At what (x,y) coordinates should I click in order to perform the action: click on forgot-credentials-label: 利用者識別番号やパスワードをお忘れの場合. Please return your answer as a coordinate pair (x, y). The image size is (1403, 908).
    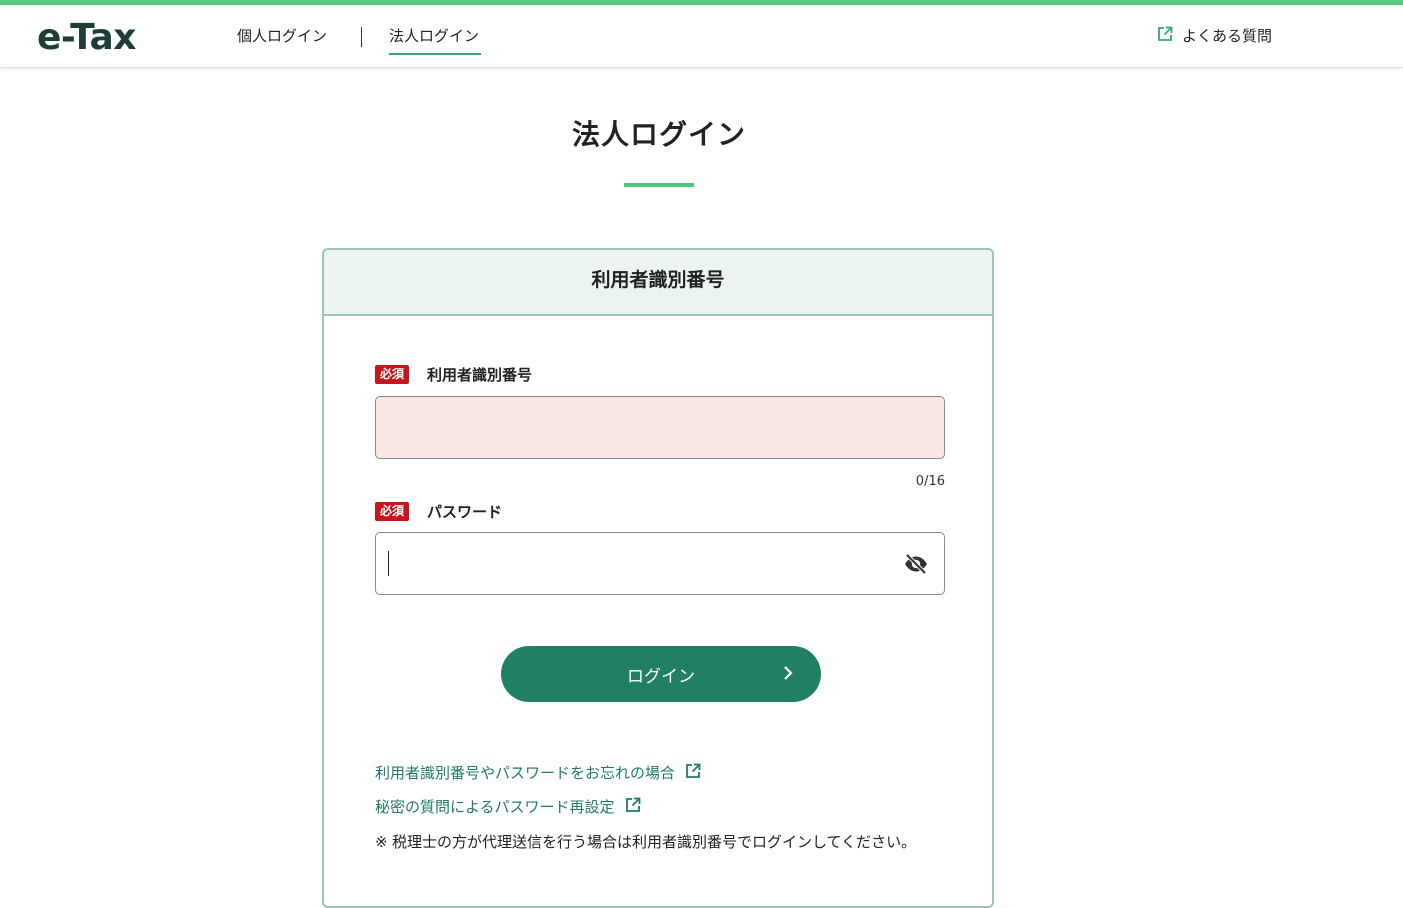
    Looking at the image, I should click on (525, 773).